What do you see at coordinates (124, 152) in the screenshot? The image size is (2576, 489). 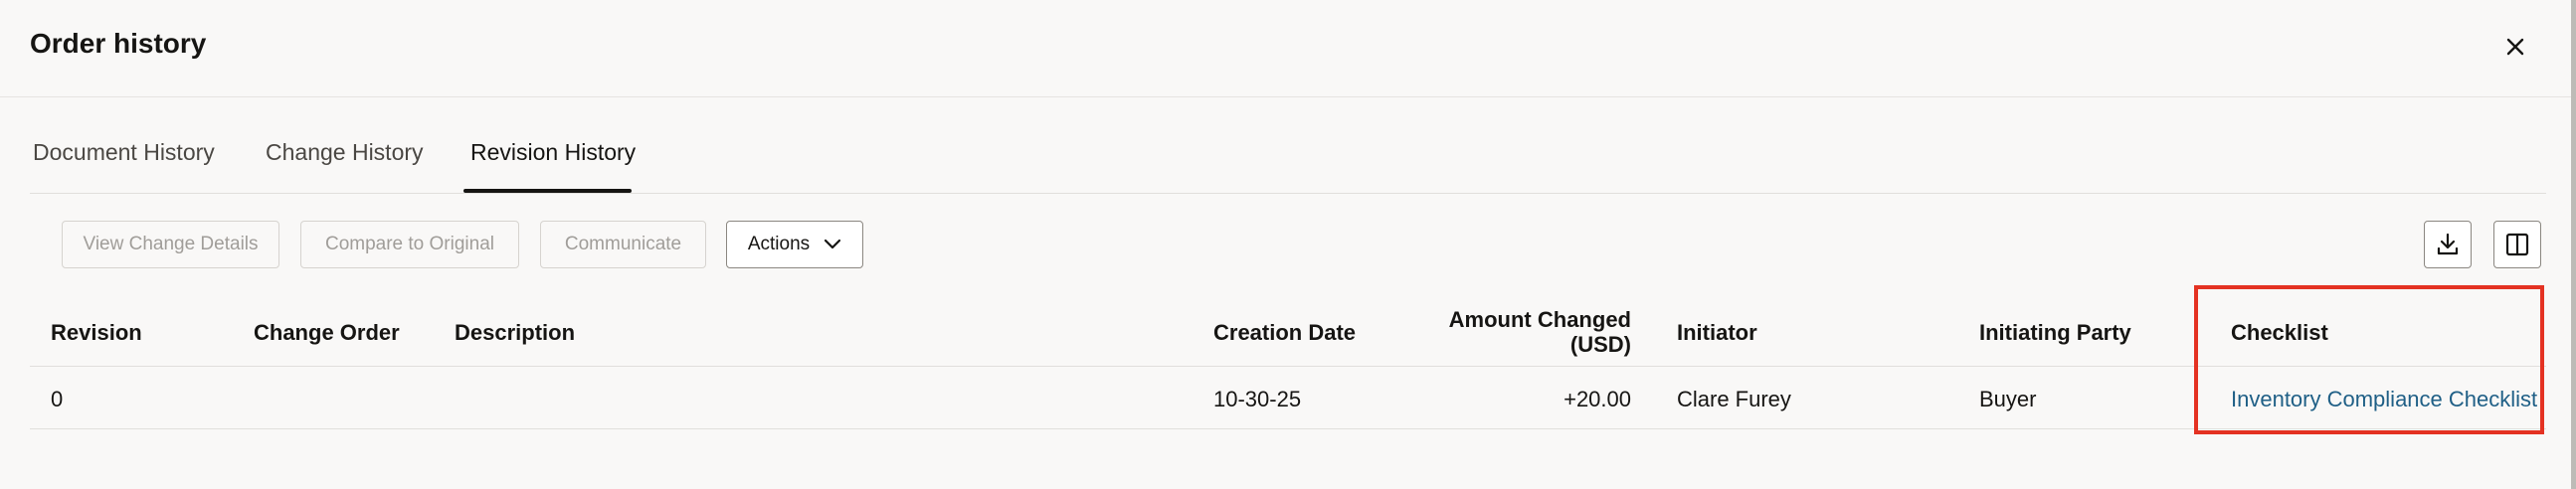 I see `tab-document-history: Document History` at bounding box center [124, 152].